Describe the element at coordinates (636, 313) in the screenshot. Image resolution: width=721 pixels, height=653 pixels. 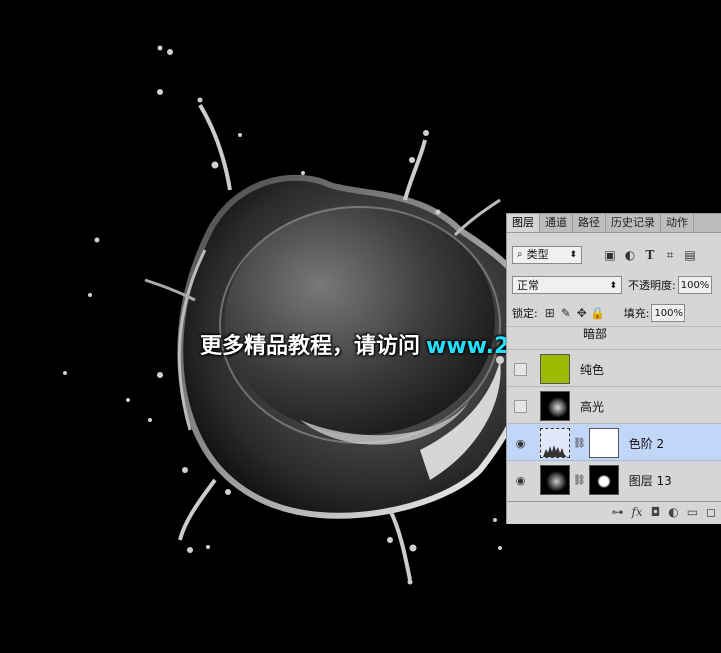
I see `fill-label: 填充:` at that location.